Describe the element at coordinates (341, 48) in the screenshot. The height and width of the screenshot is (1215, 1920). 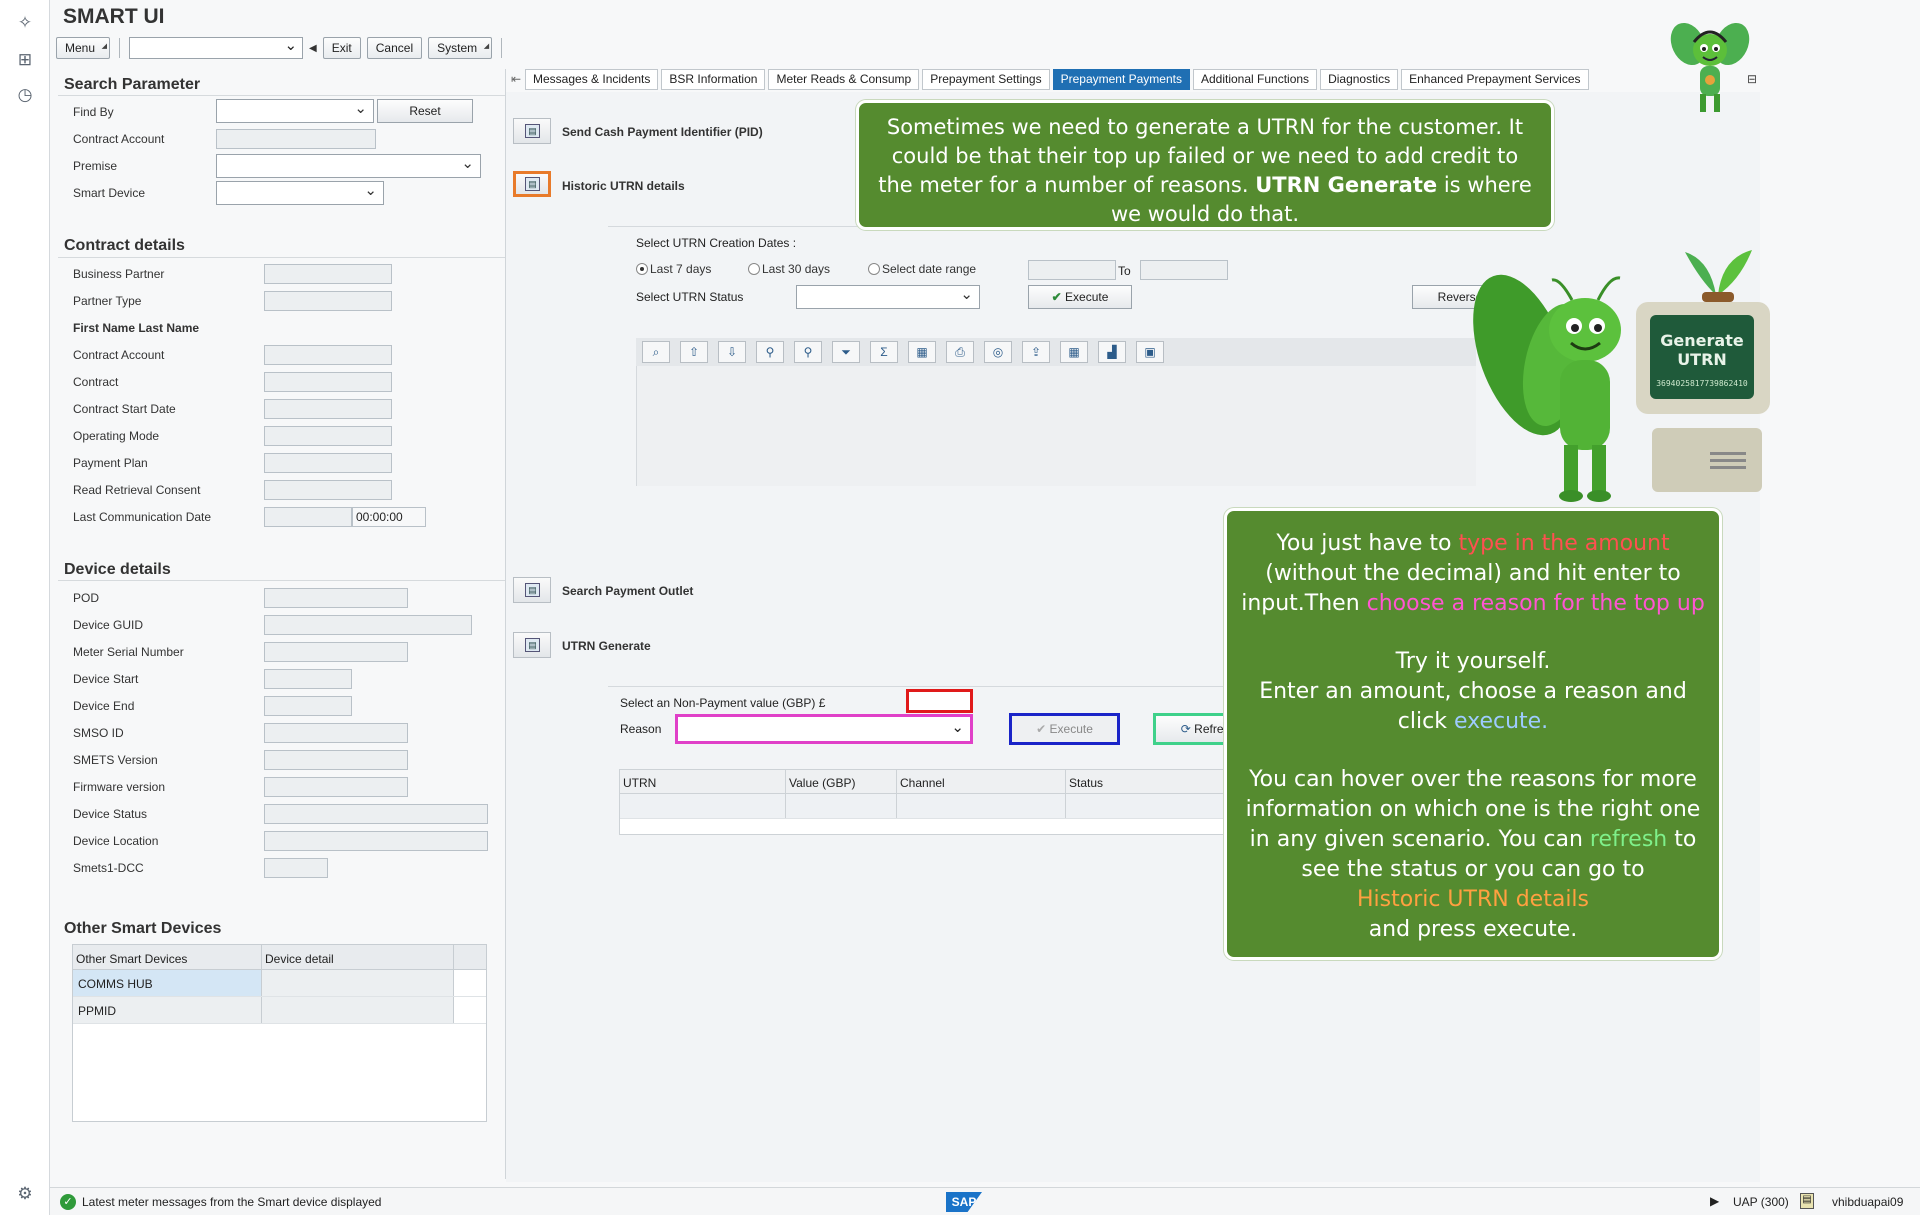
I see `exit-button: Exit` at that location.